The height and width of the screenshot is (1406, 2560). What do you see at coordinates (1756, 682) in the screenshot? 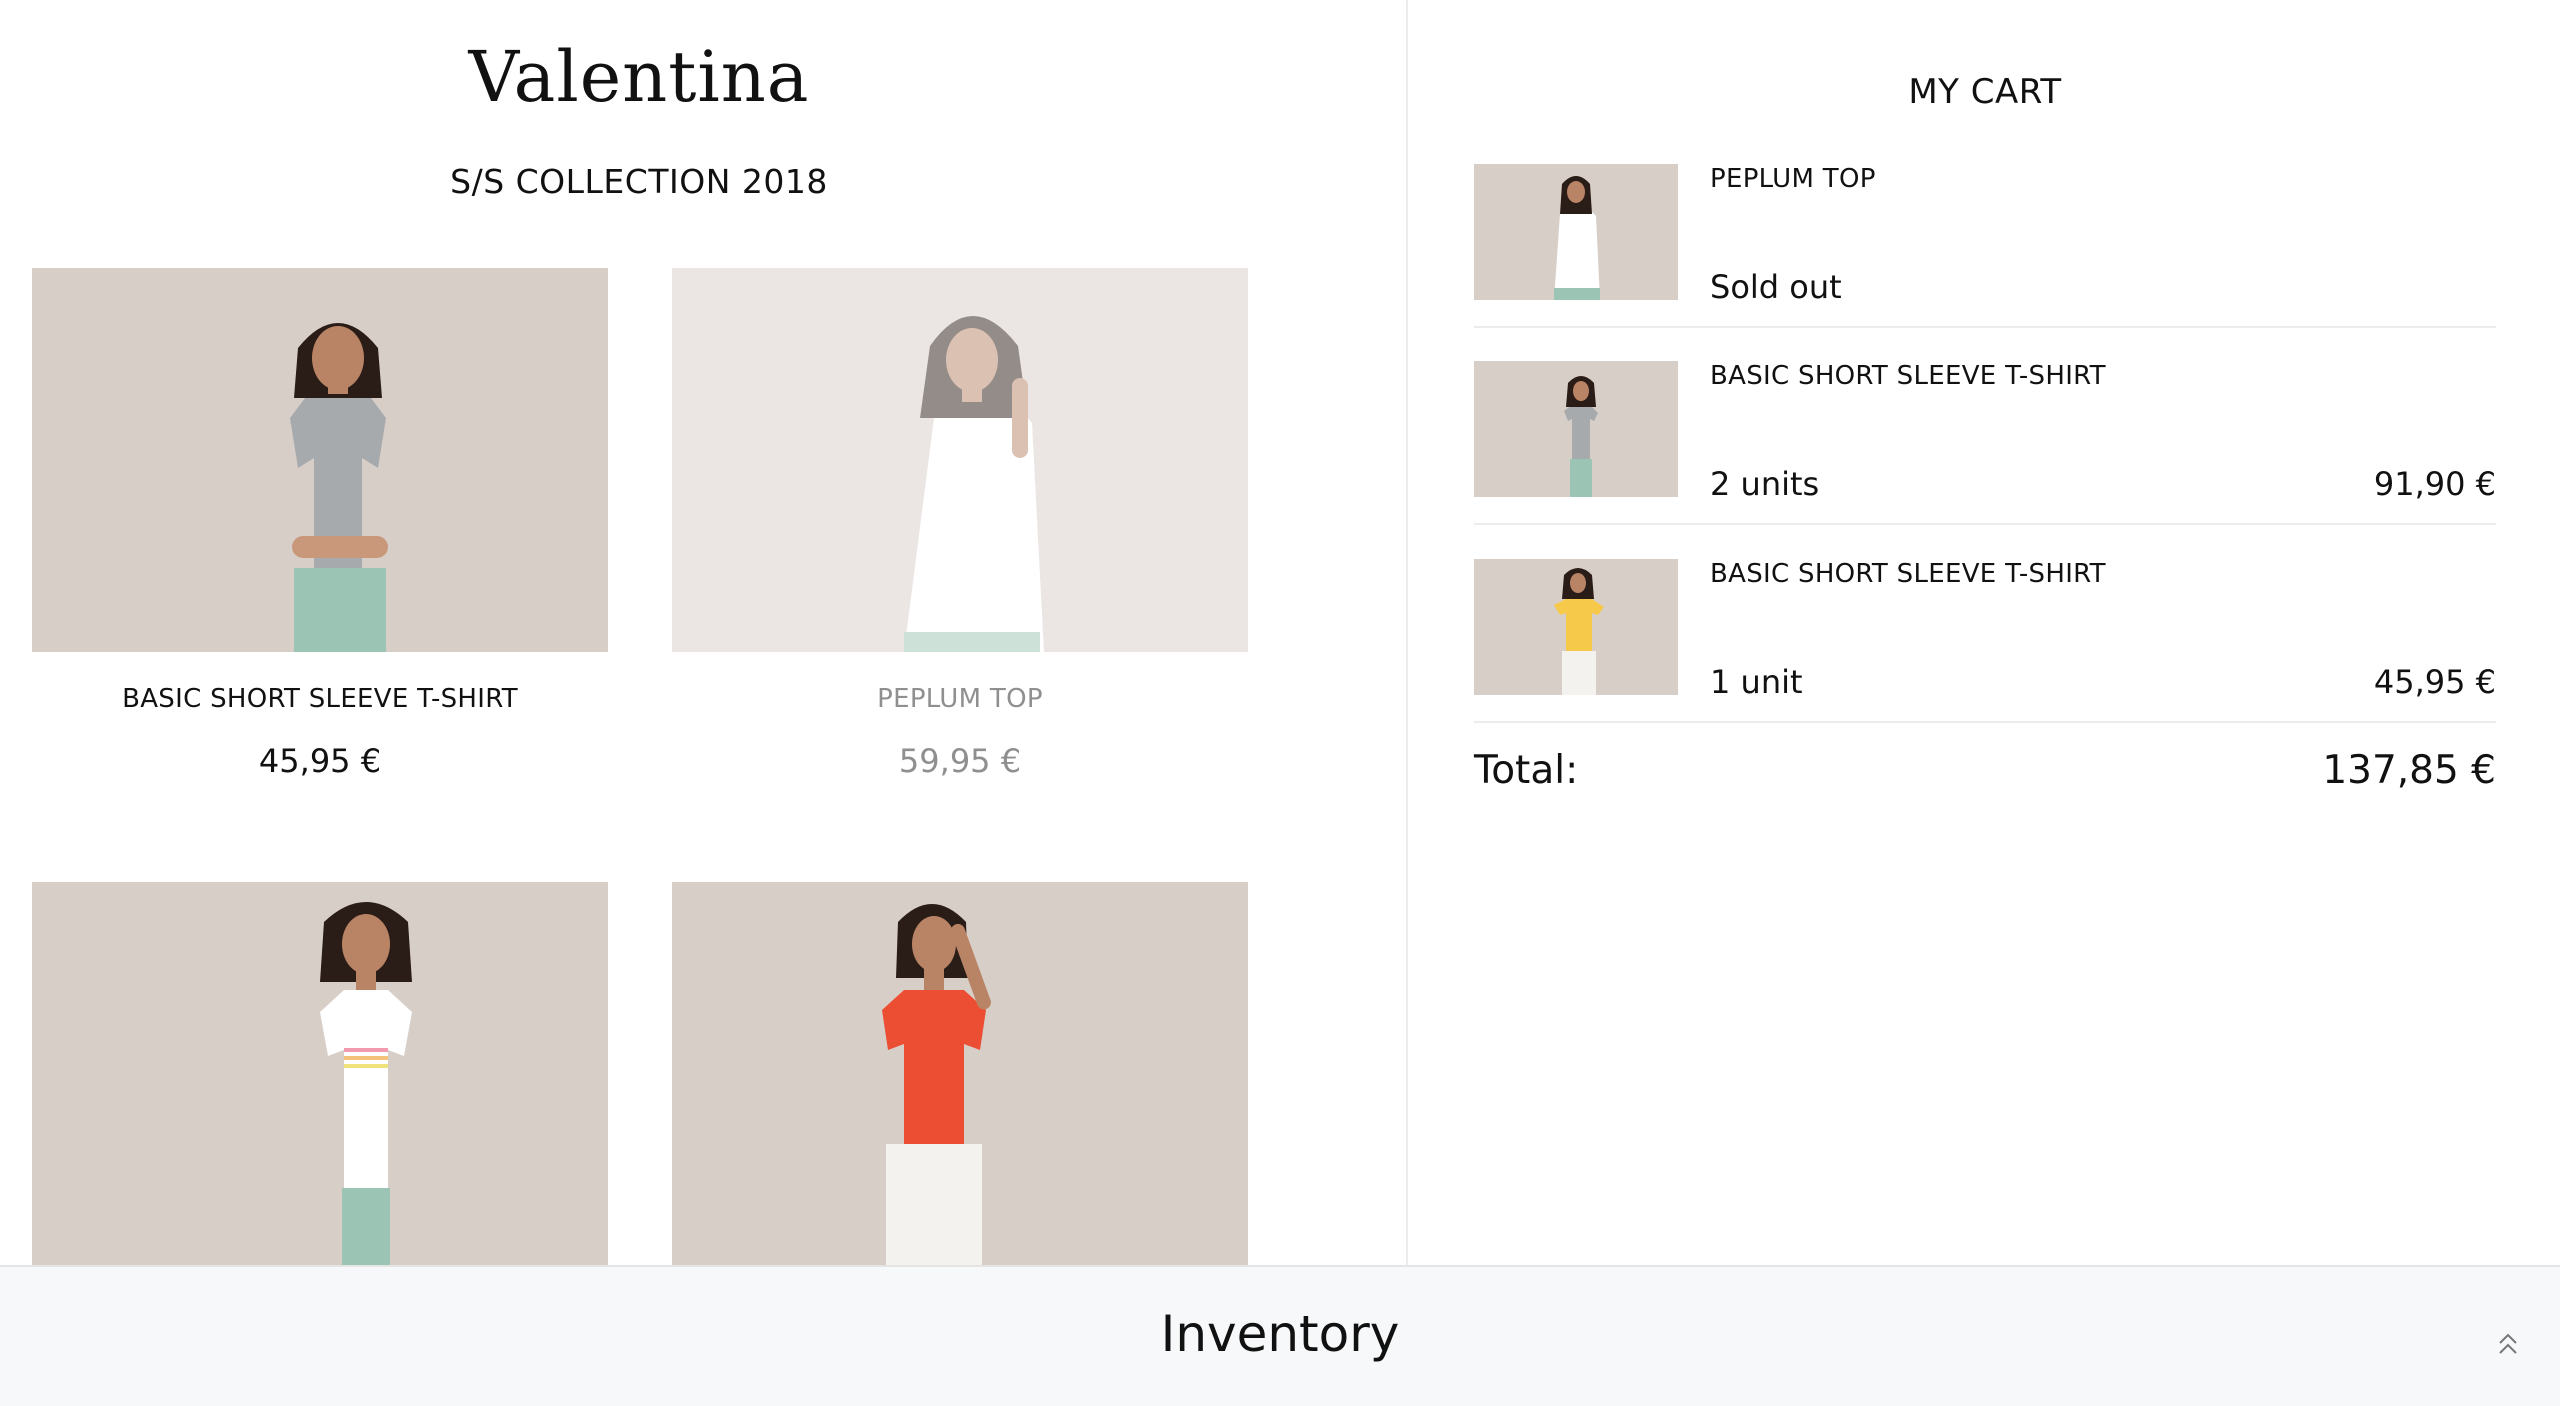
I see `cart-item-quantity: 1 unit` at bounding box center [1756, 682].